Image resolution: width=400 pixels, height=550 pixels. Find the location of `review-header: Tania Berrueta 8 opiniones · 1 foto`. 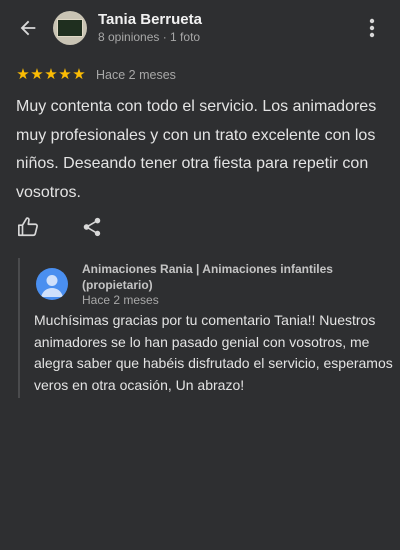

review-header: Tania Berrueta 8 opiniones · 1 foto is located at coordinates (200, 29).